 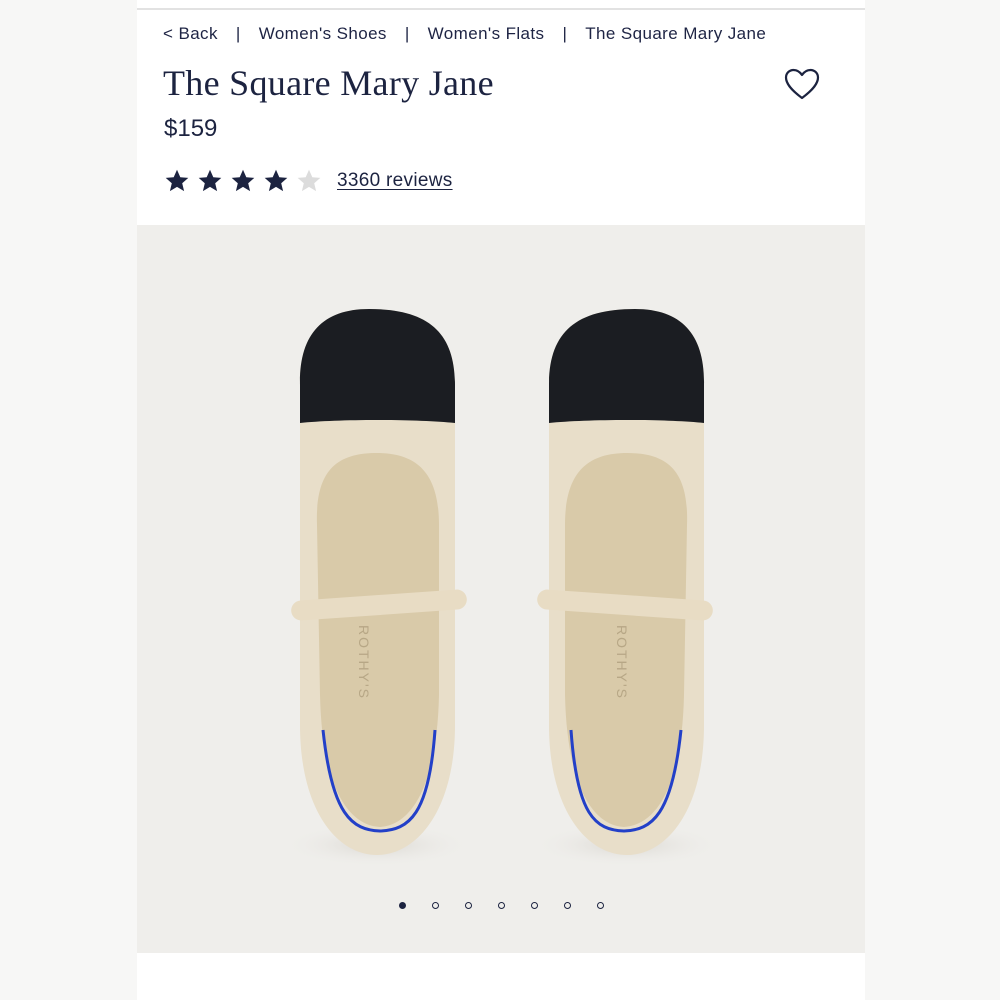 What do you see at coordinates (501, 976) in the screenshot?
I see `content-below` at bounding box center [501, 976].